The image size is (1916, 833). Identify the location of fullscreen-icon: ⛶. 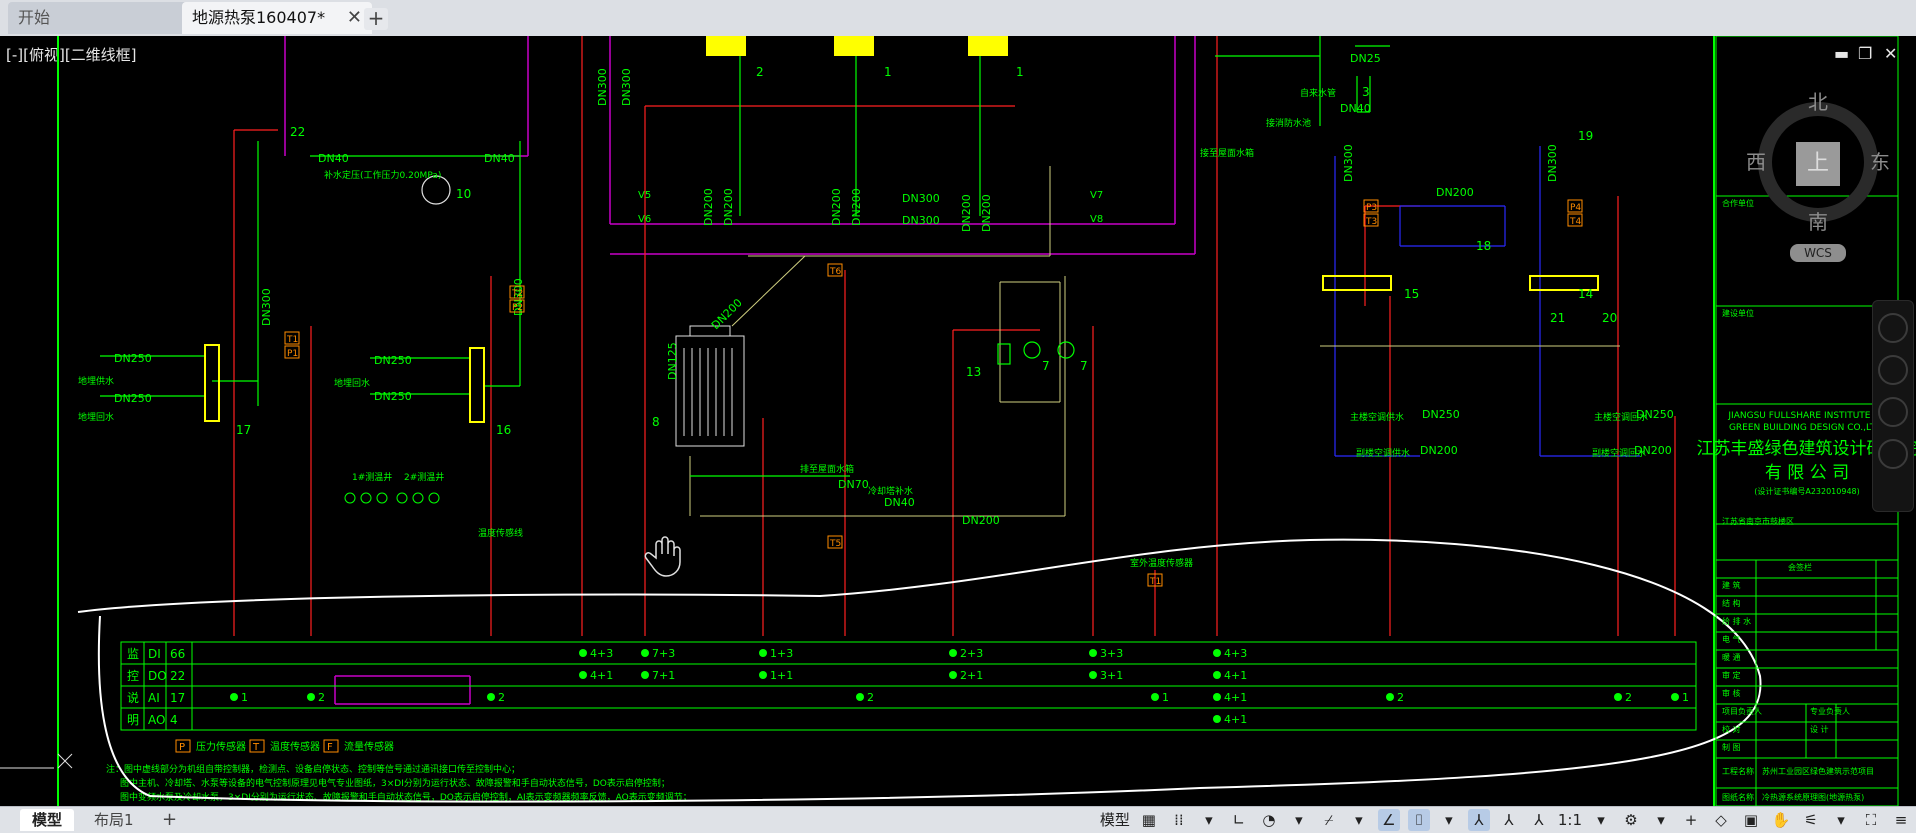
(1871, 820).